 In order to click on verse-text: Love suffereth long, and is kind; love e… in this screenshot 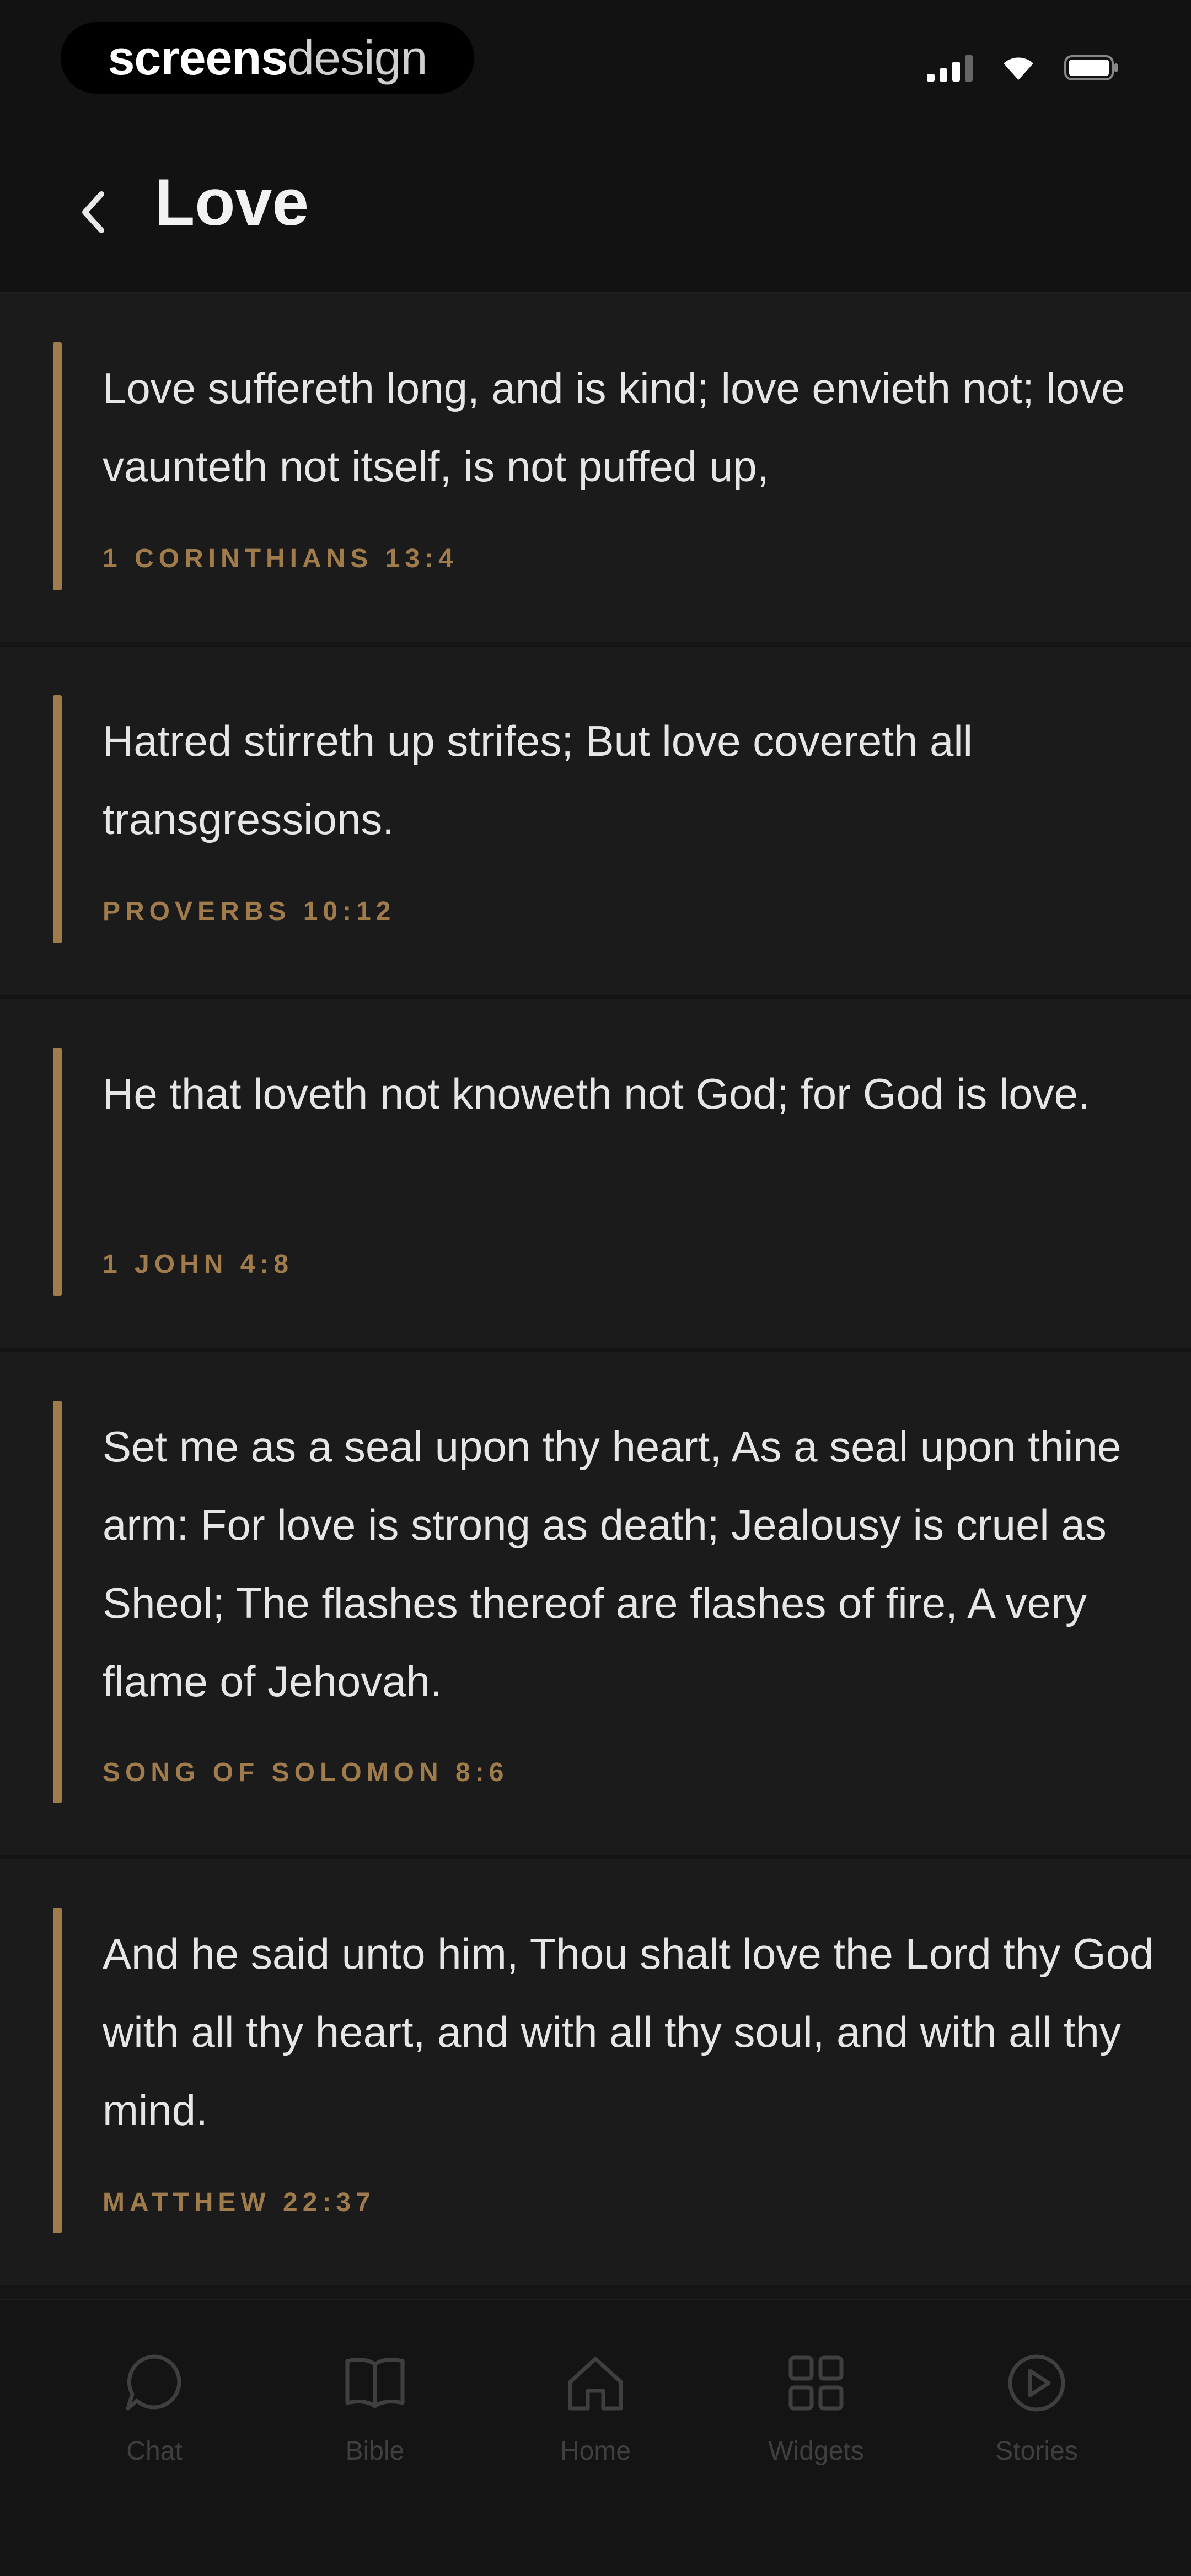, I will do `click(614, 427)`.